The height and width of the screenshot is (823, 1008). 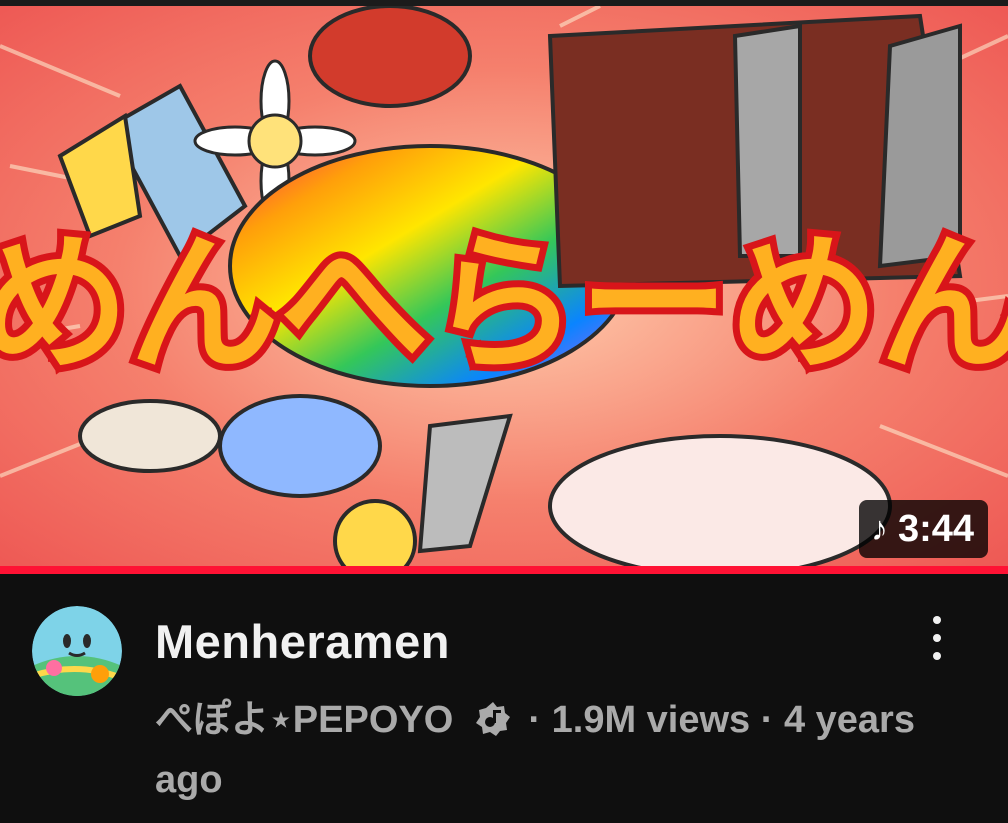 I want to click on watch-progress-bar, so click(x=504, y=570).